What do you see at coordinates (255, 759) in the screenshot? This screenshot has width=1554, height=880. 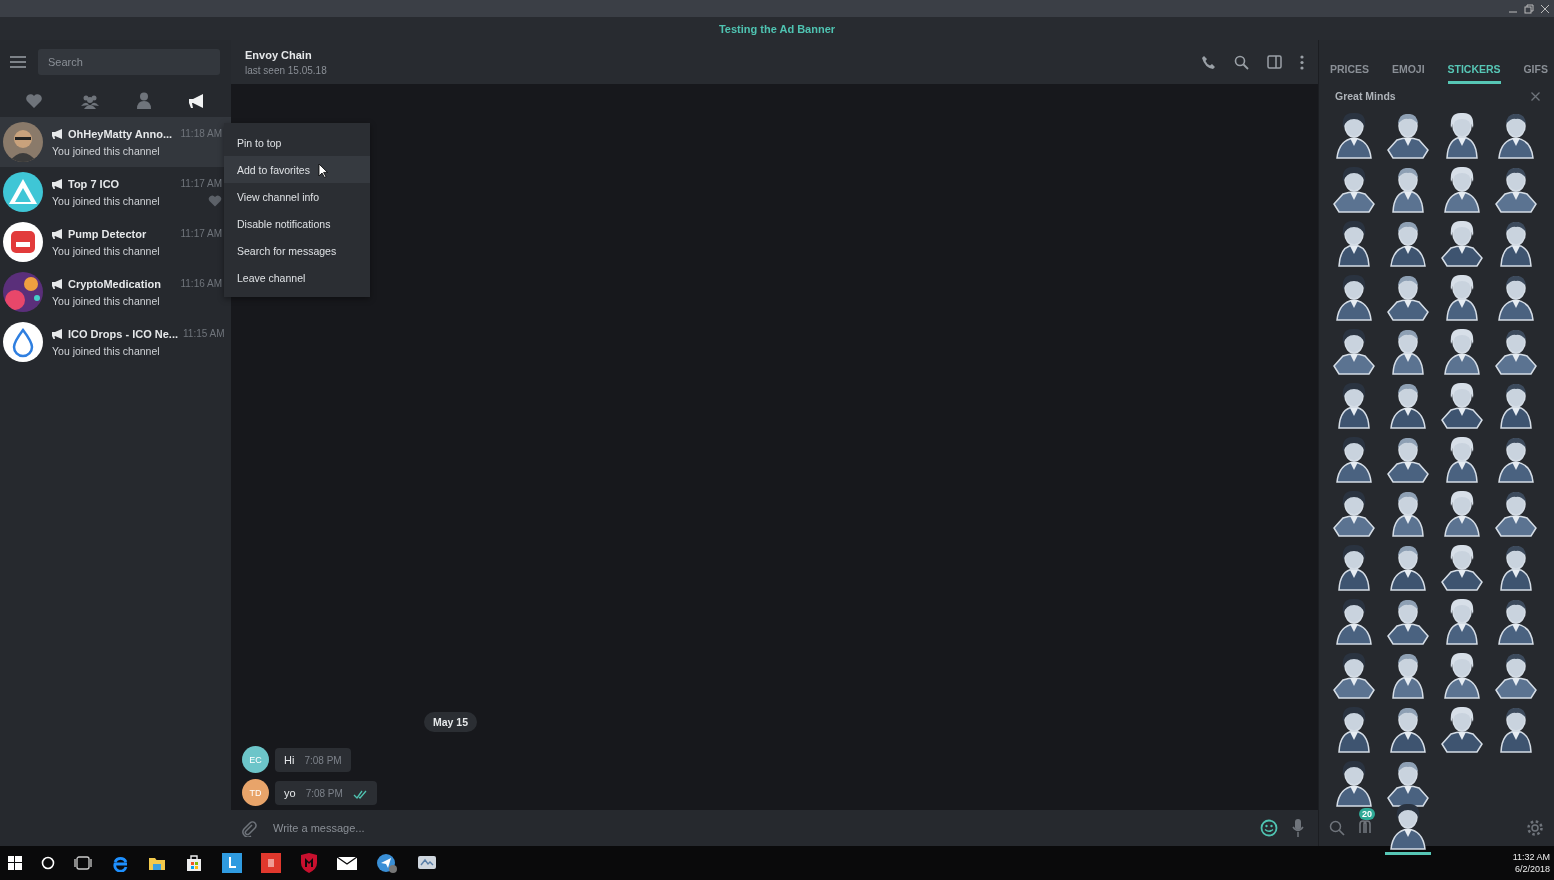 I see `sender-avatar: EC` at bounding box center [255, 759].